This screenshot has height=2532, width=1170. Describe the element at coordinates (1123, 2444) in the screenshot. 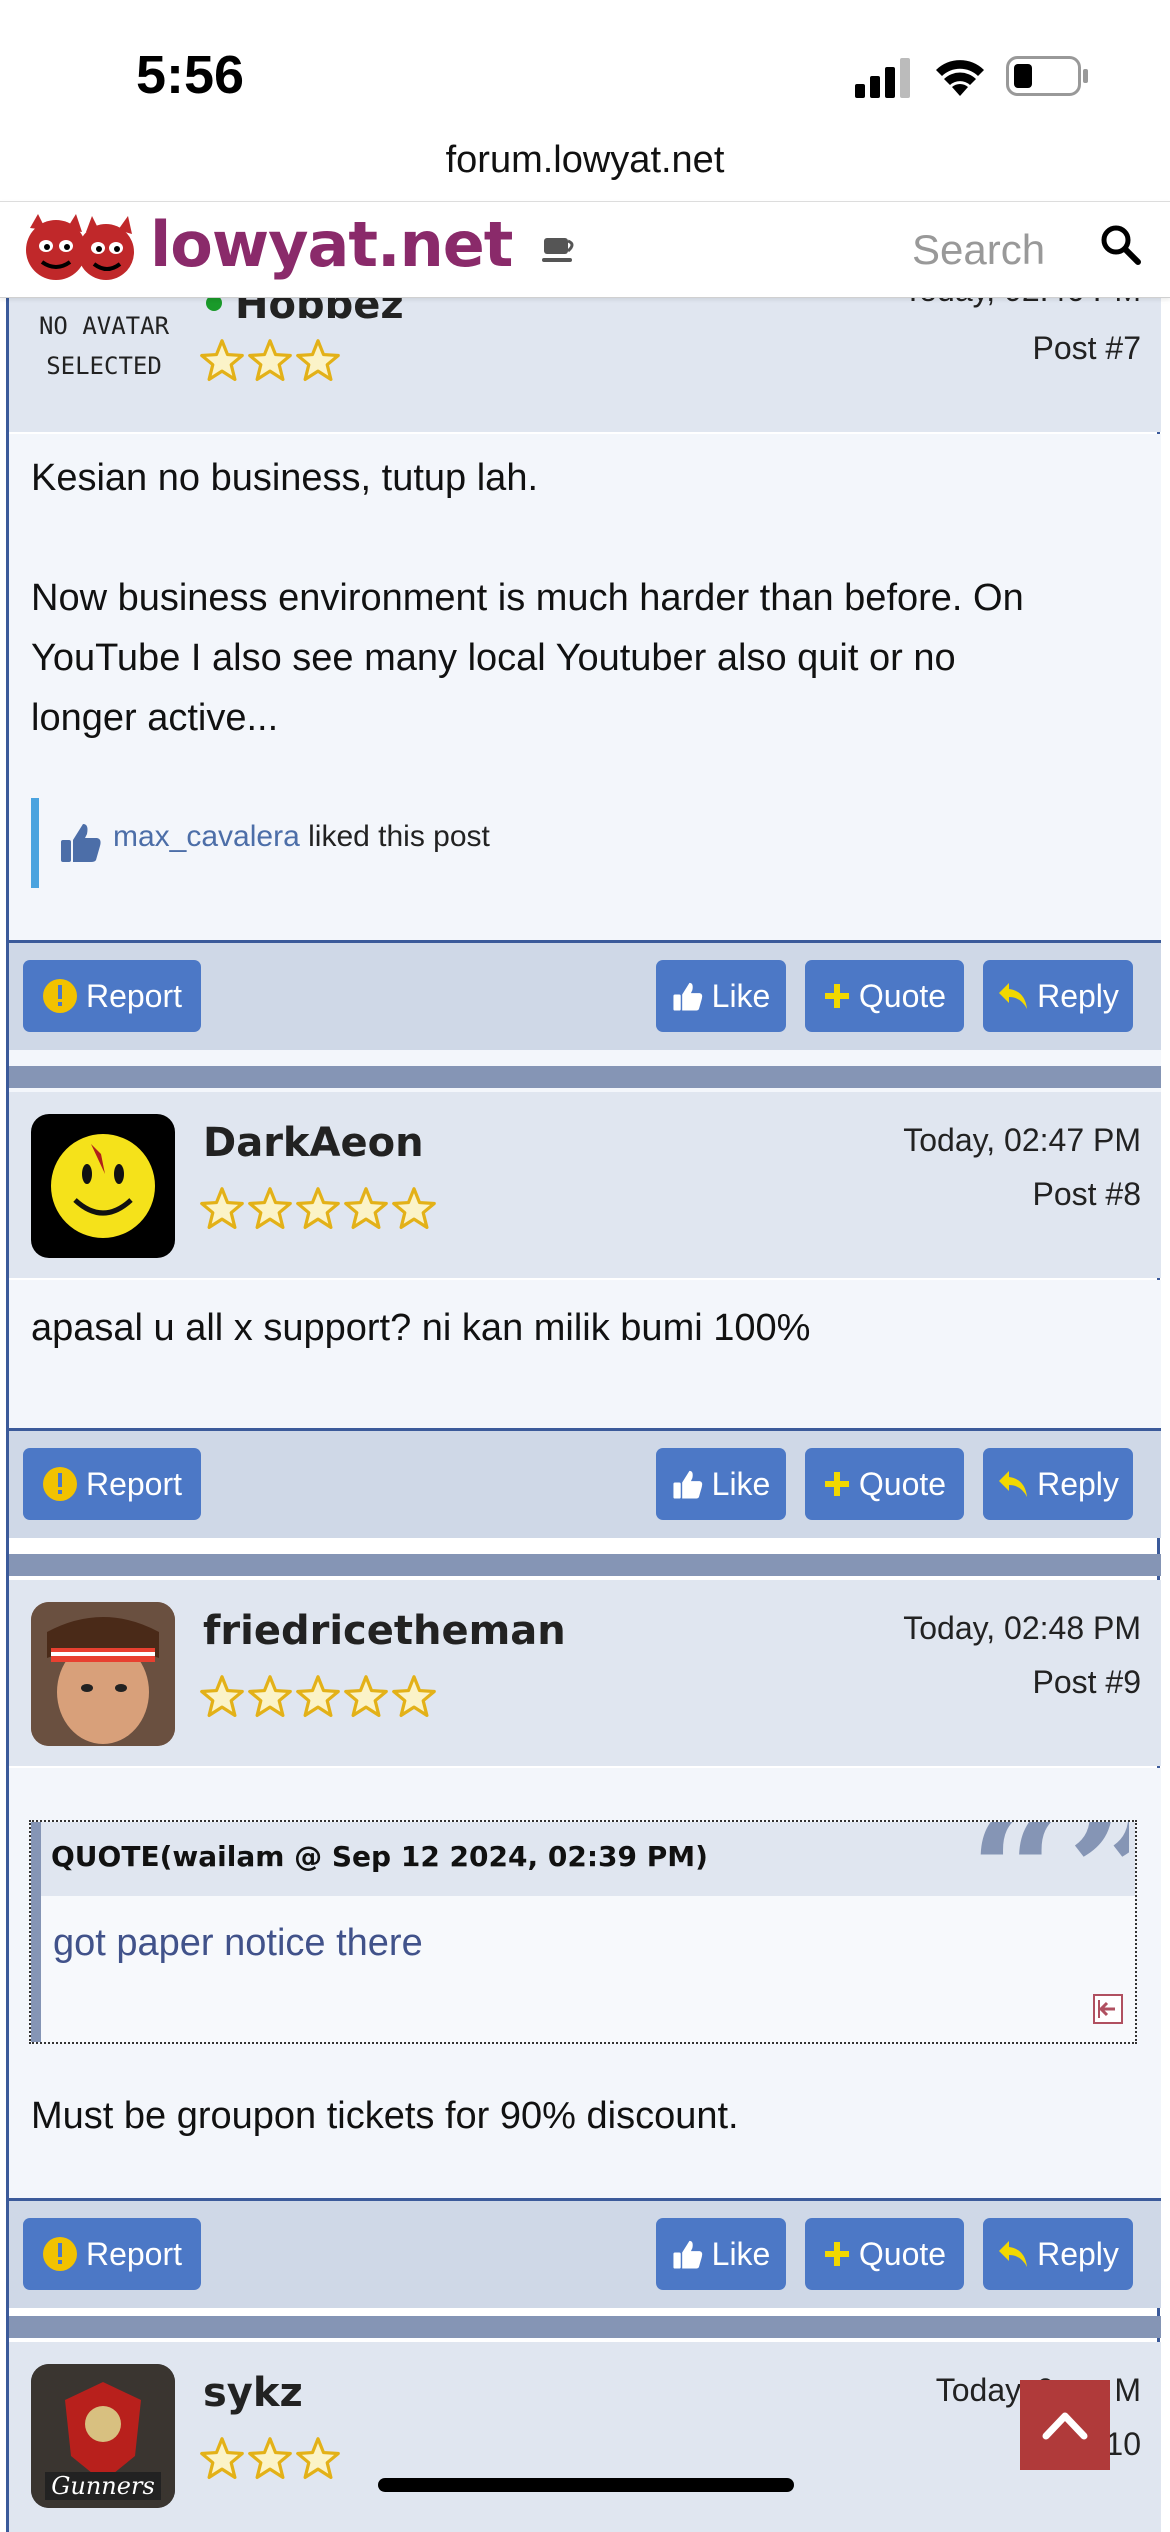

I see `post-number-end: 10` at that location.